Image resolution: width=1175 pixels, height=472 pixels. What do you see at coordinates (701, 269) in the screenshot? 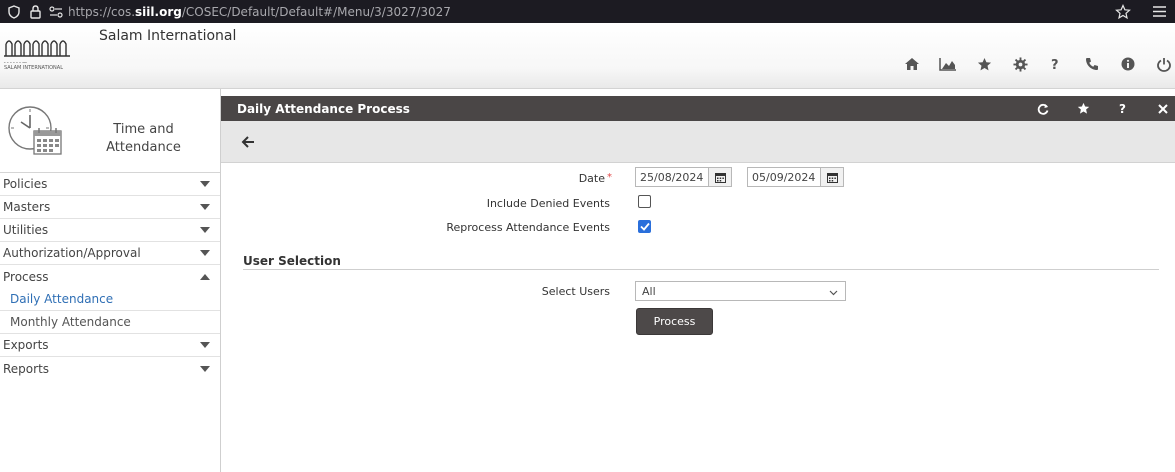
I see `section-divider` at bounding box center [701, 269].